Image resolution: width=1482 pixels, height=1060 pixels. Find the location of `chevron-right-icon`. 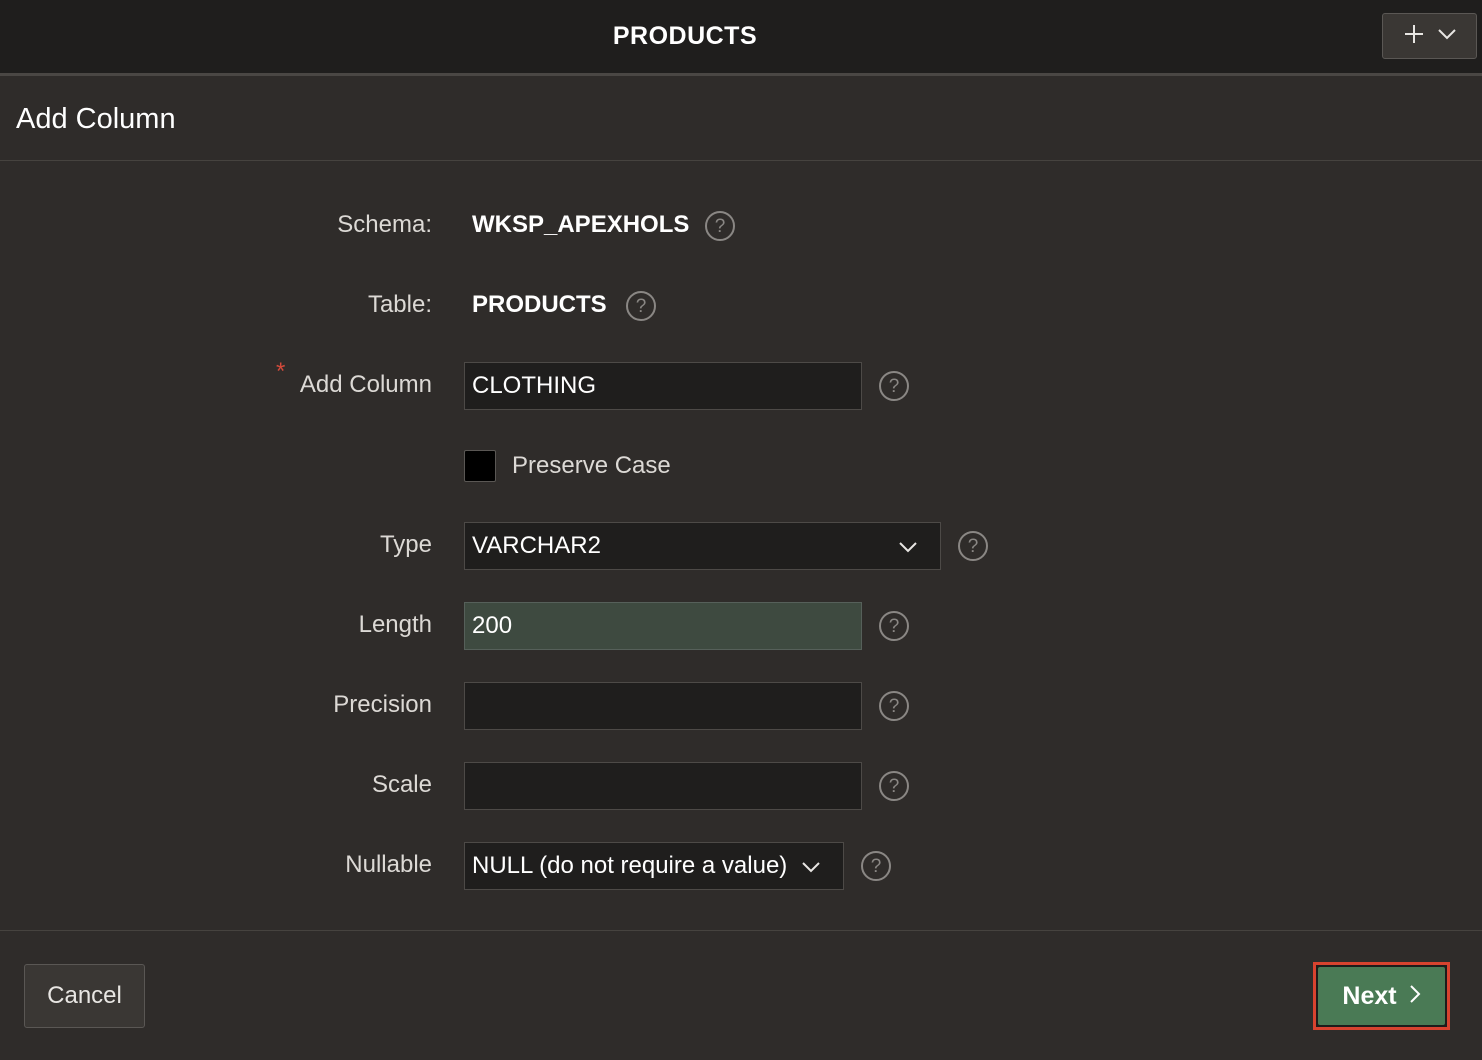

chevron-right-icon is located at coordinates (1415, 996).